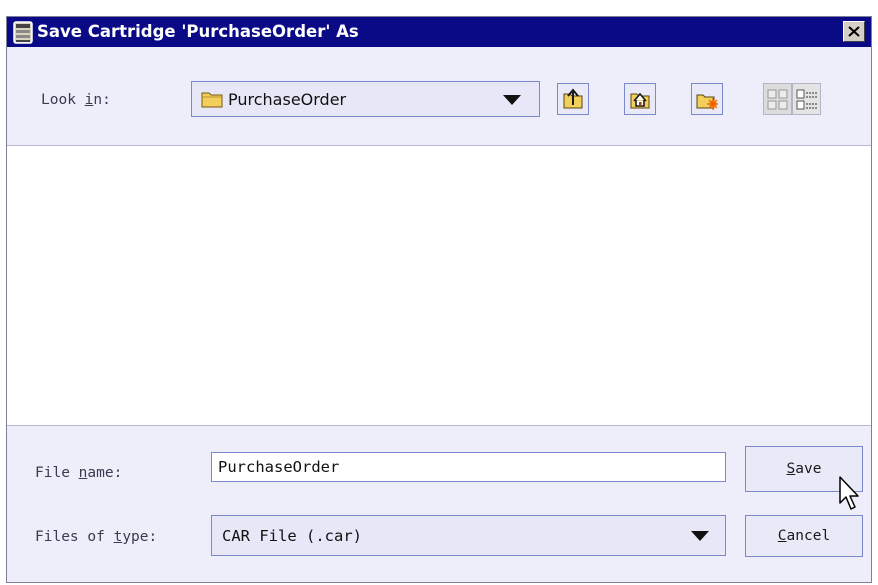  I want to click on file-type-label-pre: Files of, so click(74, 537).